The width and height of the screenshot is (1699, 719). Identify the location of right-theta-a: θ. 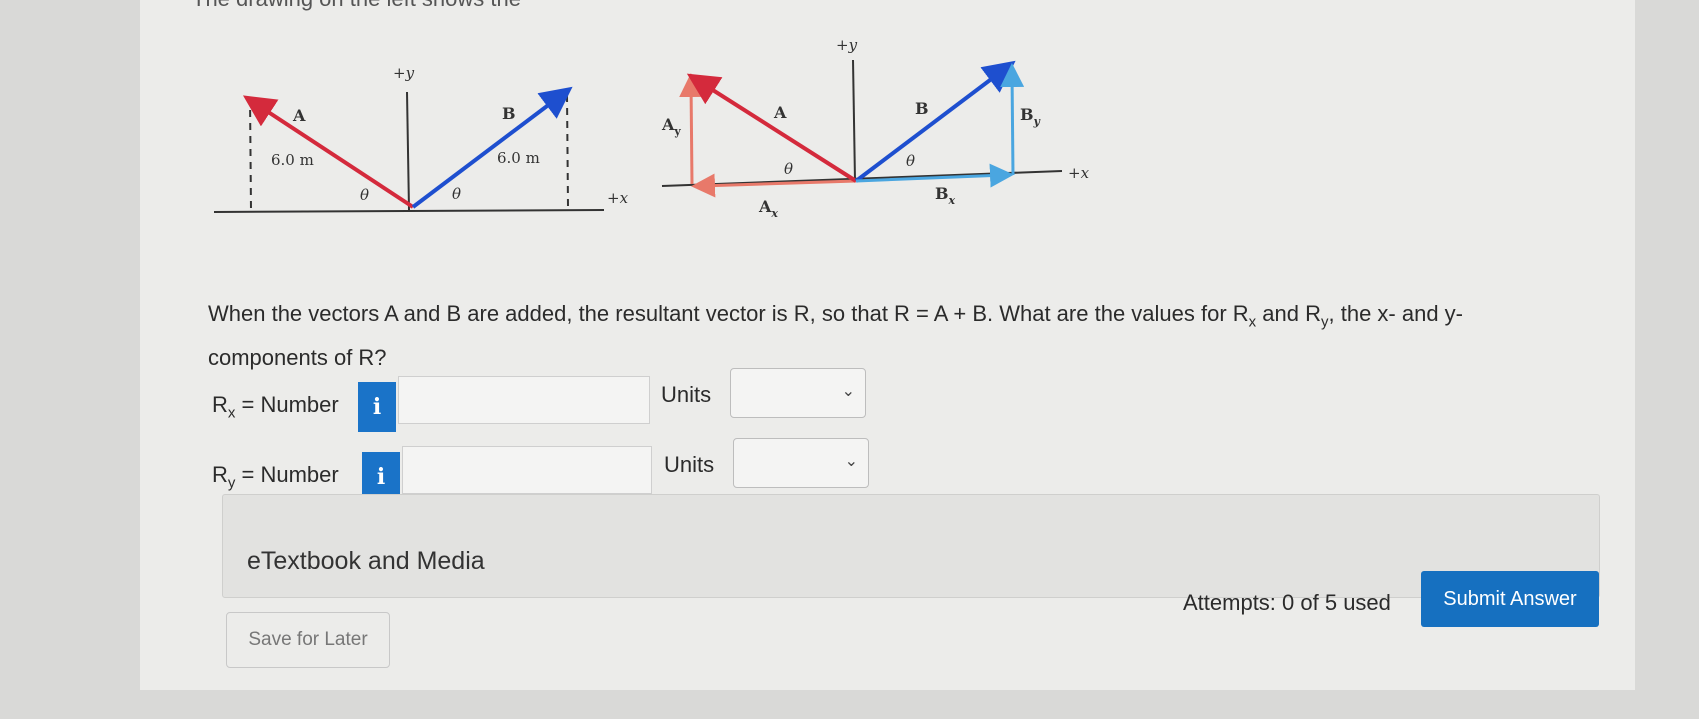
(788, 169).